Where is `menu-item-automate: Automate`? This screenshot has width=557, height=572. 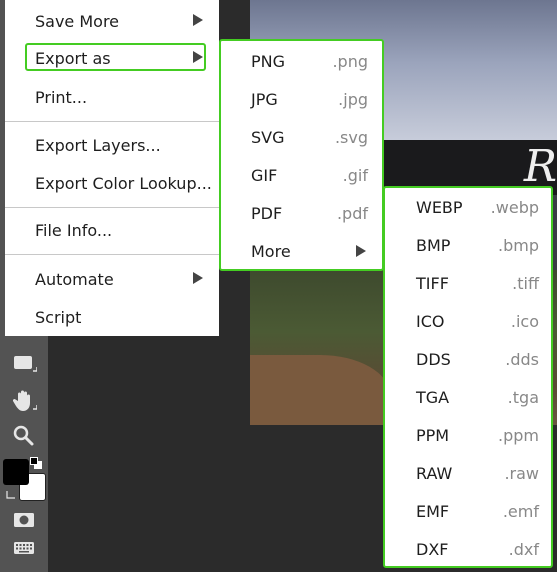
menu-item-automate: Automate is located at coordinates (112, 279).